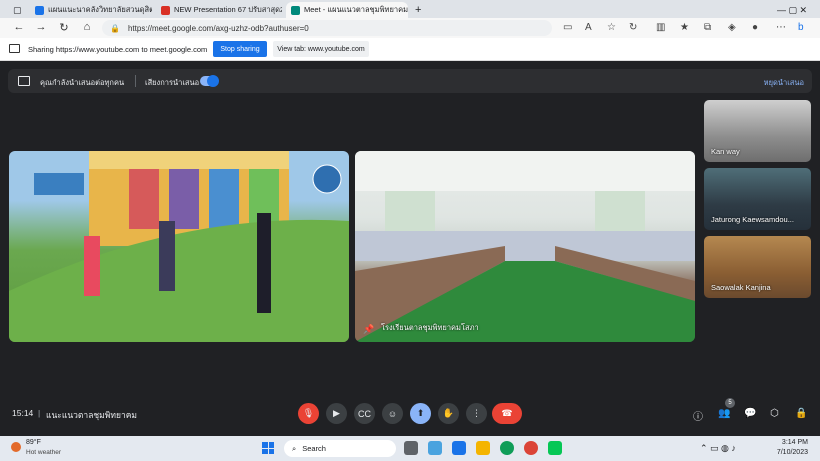  I want to click on participant-tile: Kan way, so click(757, 131).